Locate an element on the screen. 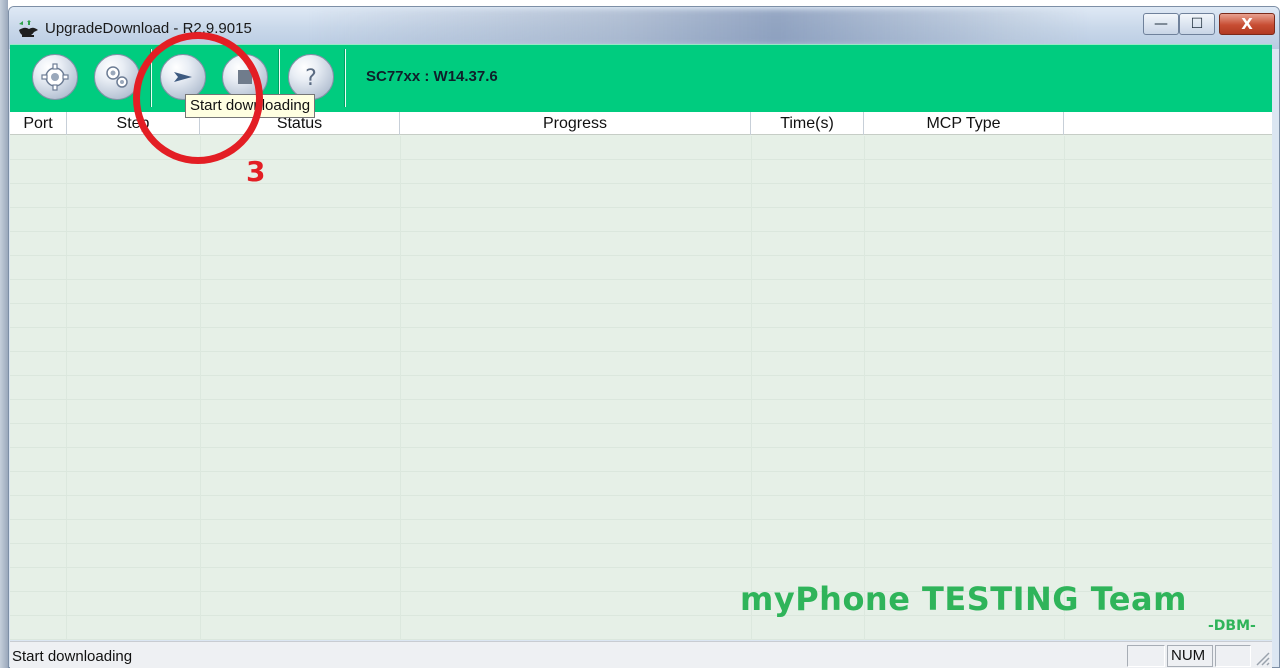 The width and height of the screenshot is (1282, 668). gear-icon is located at coordinates (55, 77).